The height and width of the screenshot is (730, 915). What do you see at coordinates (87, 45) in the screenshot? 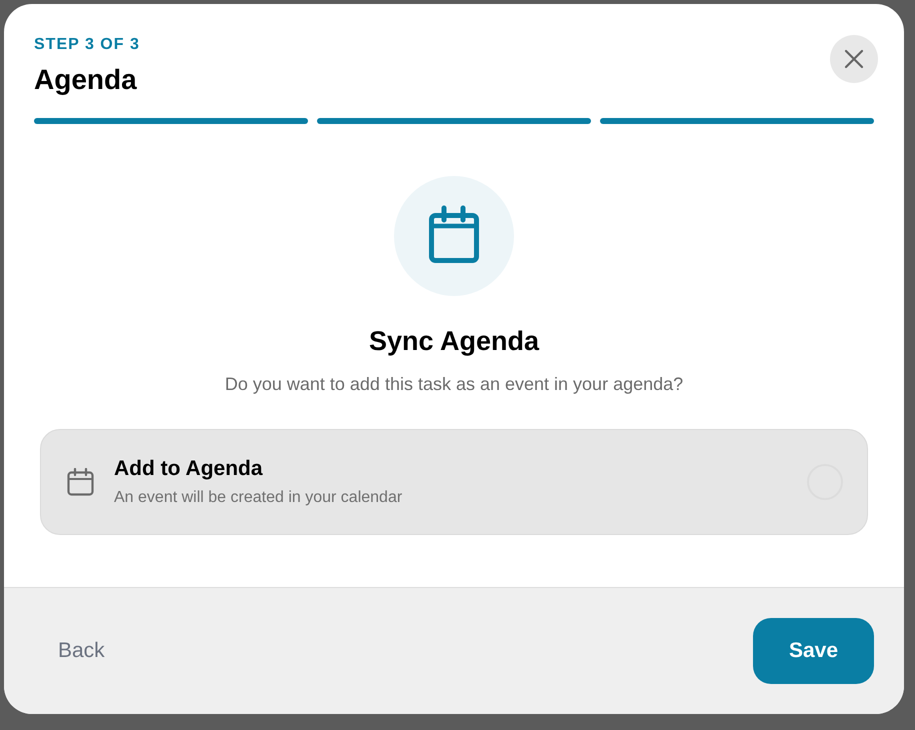
I see `step-label: STEP 3 OF 3` at bounding box center [87, 45].